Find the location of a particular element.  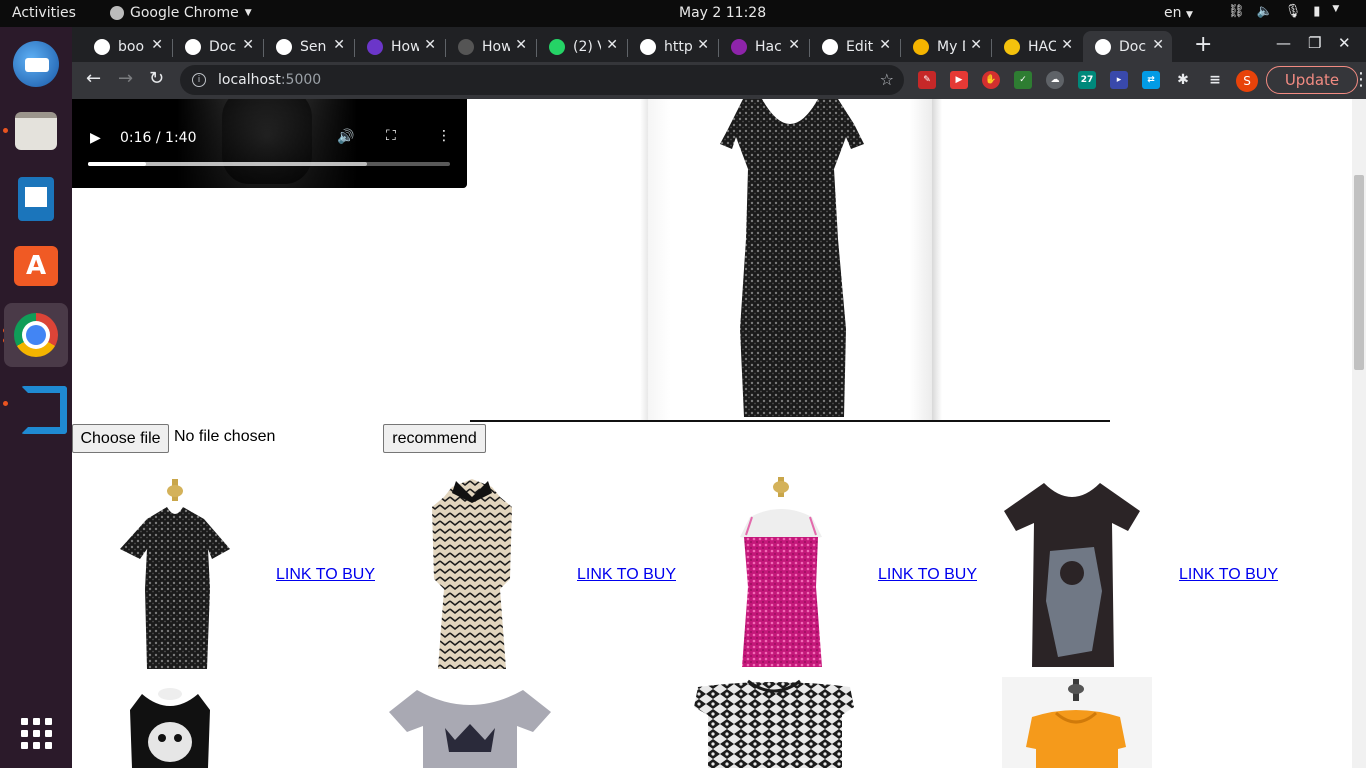

list-icon is located at coordinates (739, 46).